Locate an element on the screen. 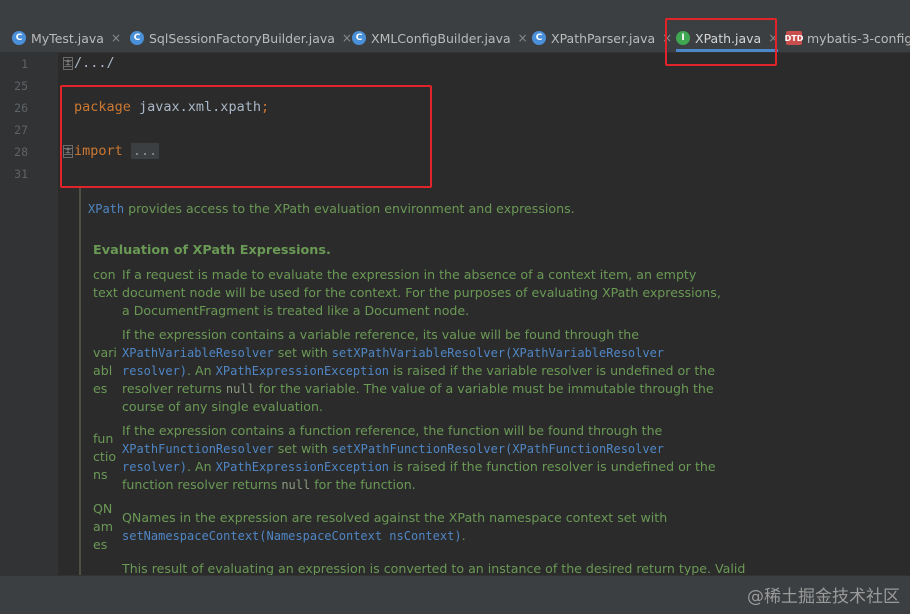 The width and height of the screenshot is (910, 614). tab-label: XPathParser.java is located at coordinates (603, 38).